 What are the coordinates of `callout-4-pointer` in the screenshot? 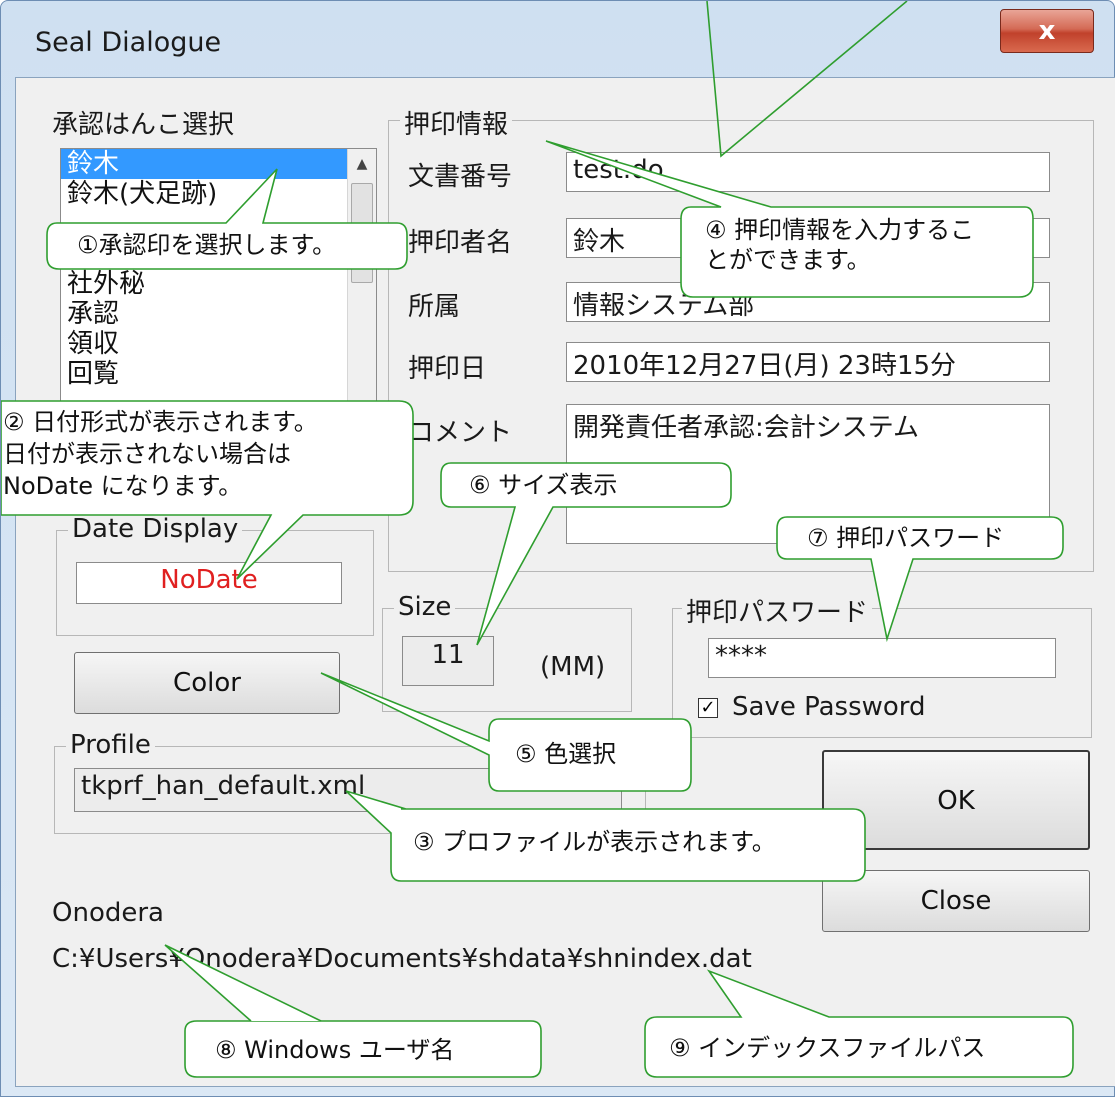 It's located at (807, 79).